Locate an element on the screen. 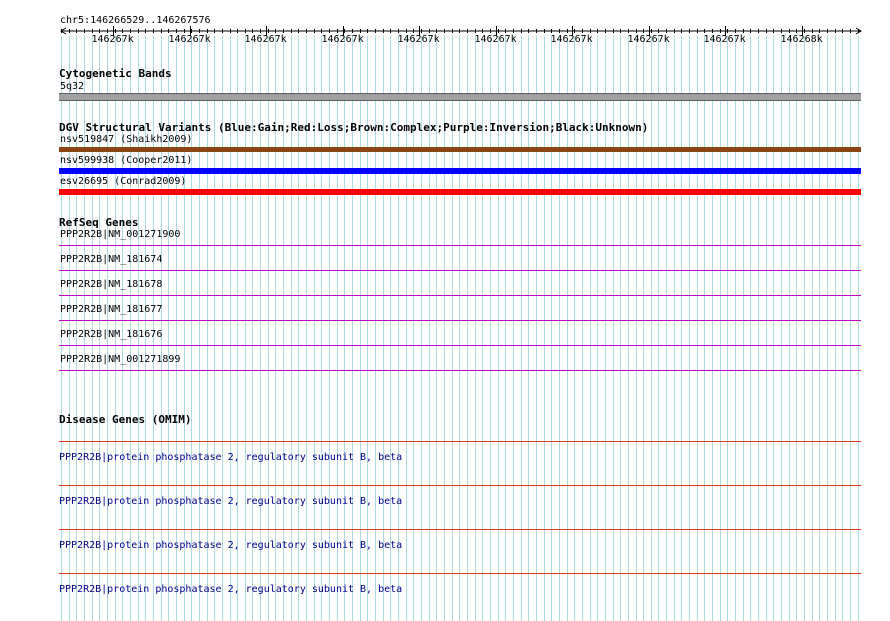 The width and height of the screenshot is (890, 621). dgv-item-label: nsv519847 (Shaikh2009) is located at coordinates (126, 140).